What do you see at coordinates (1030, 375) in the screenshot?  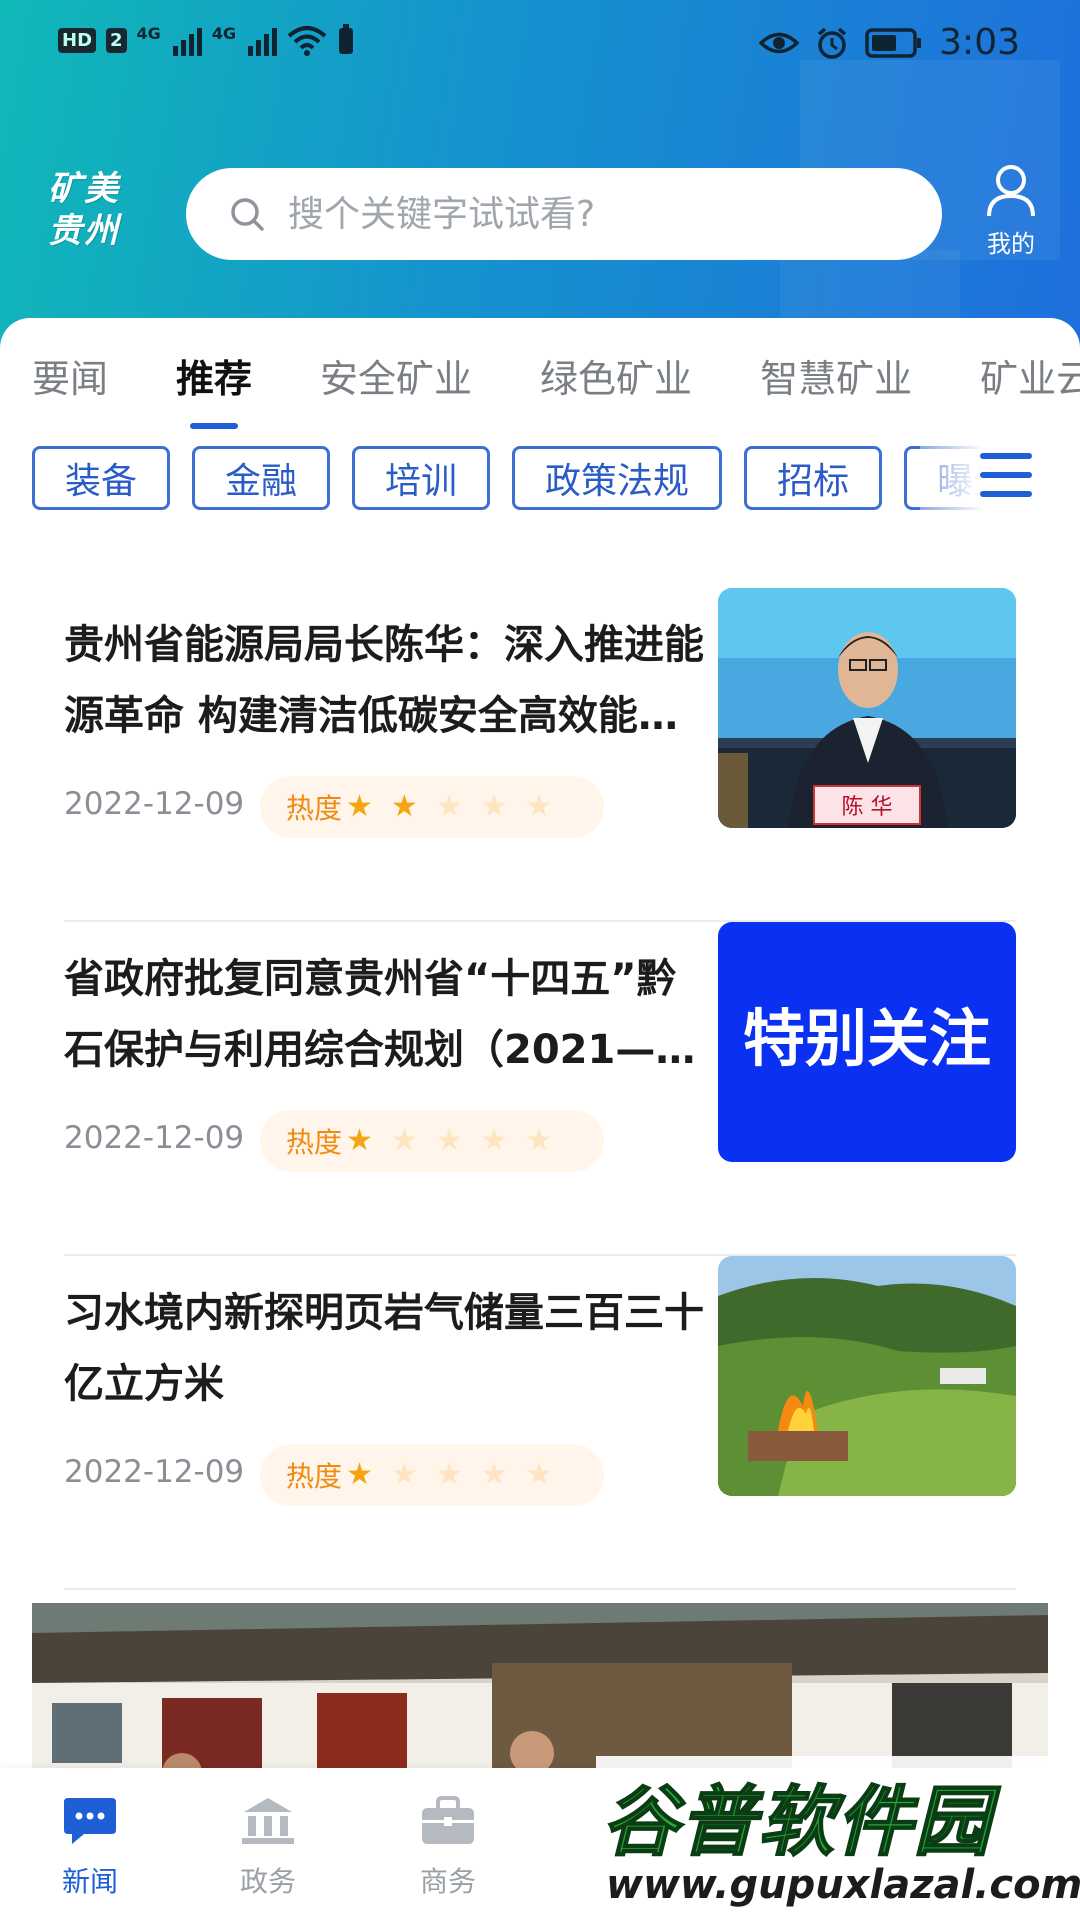 I see `tab-mining-cloud: 矿业云` at bounding box center [1030, 375].